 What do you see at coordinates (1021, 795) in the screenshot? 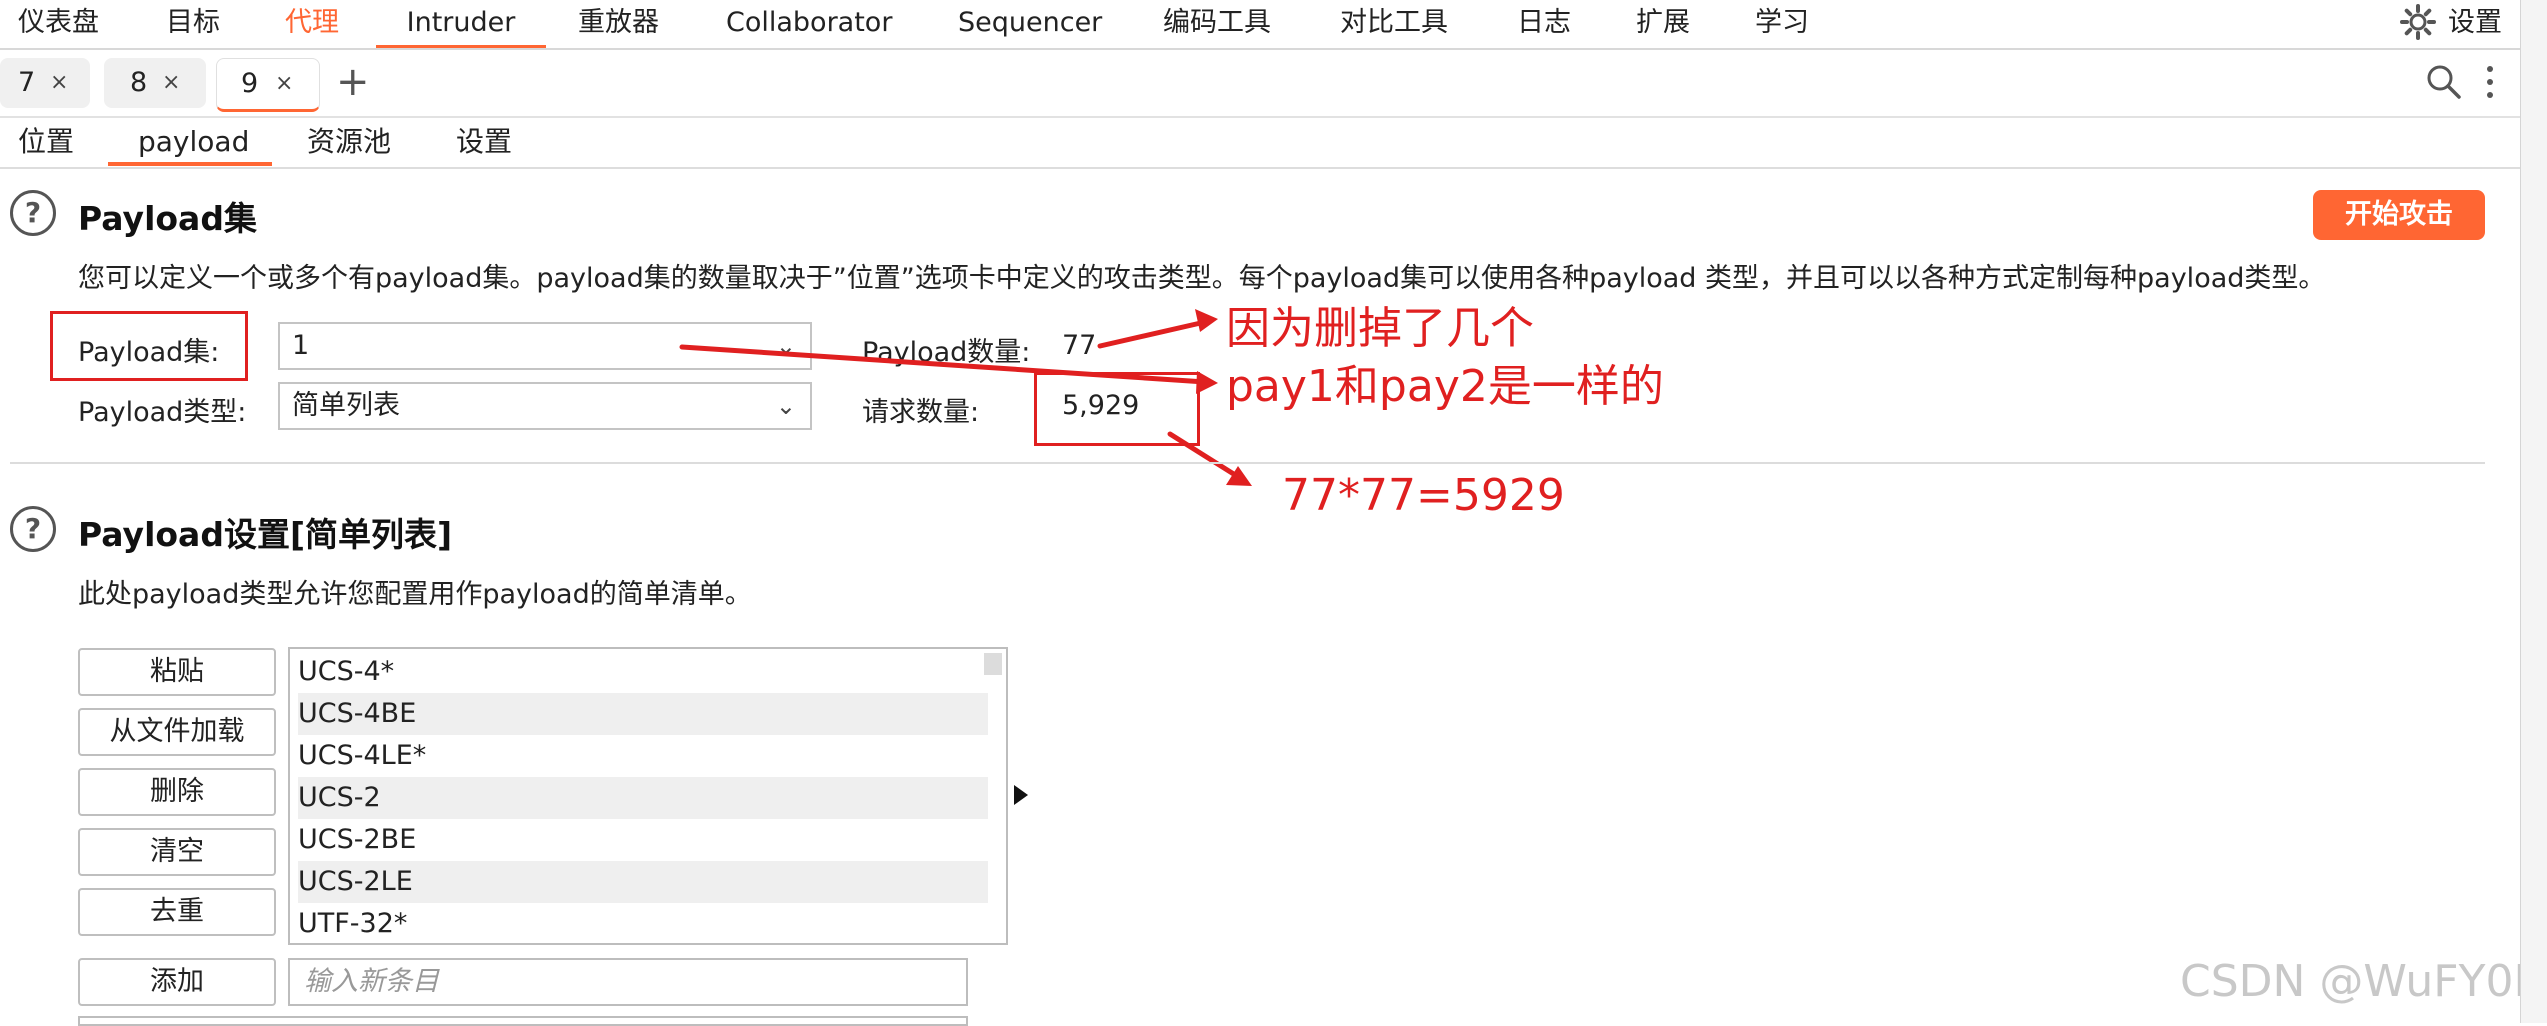
I see `expand-arrow-icon` at bounding box center [1021, 795].